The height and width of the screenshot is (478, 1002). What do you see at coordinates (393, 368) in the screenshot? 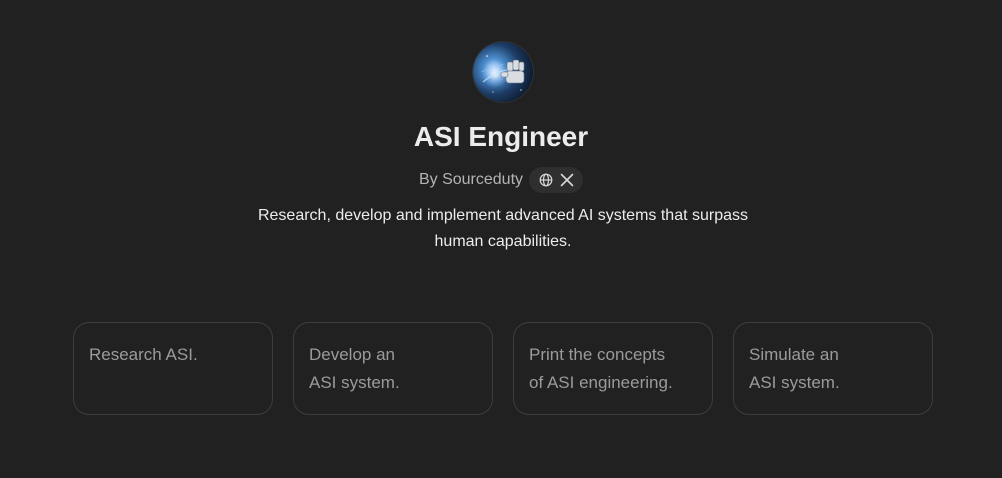
I see `starter-card: Develop an ASI system.` at bounding box center [393, 368].